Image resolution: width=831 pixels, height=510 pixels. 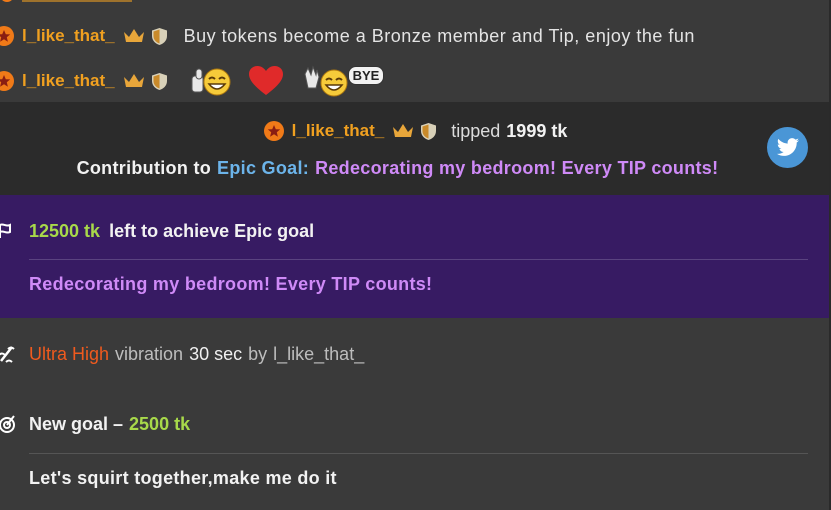 I want to click on vibration-level: Ultra High, so click(x=69, y=353).